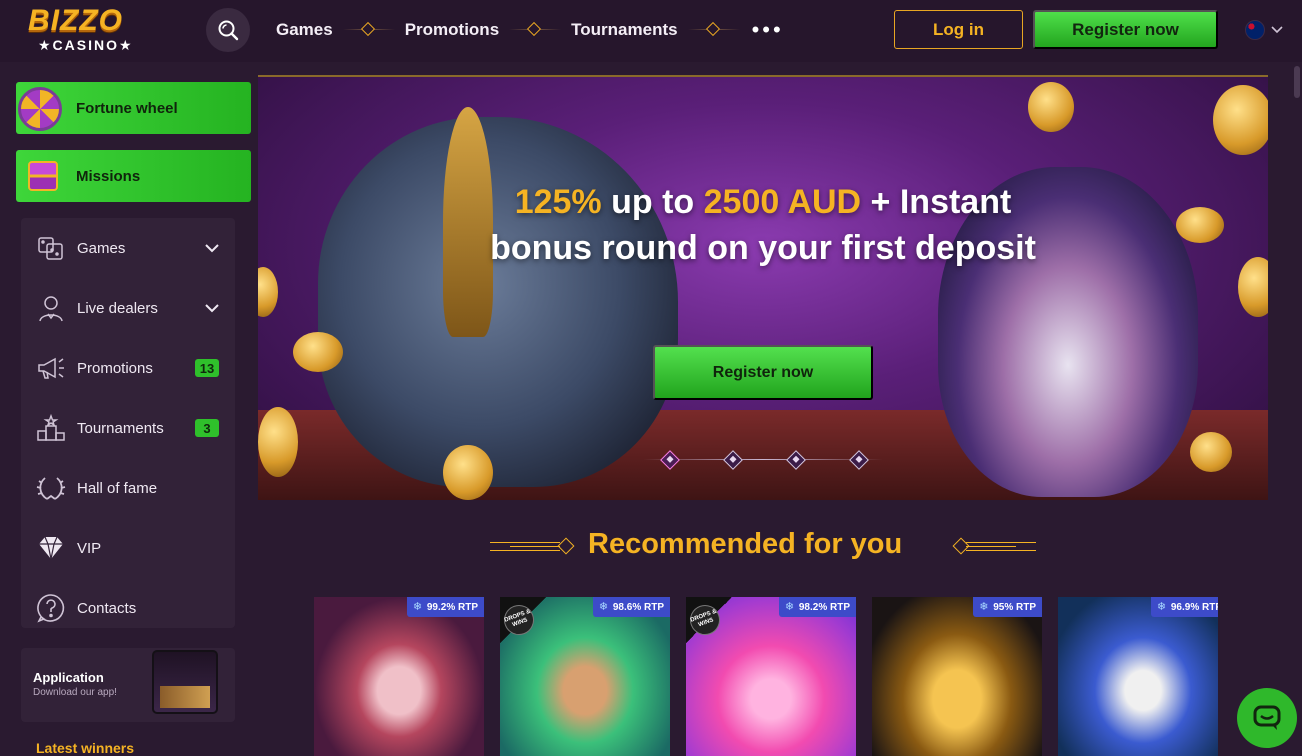 This screenshot has height=756, width=1302. I want to click on bonus-percent: 125%, so click(558, 202).